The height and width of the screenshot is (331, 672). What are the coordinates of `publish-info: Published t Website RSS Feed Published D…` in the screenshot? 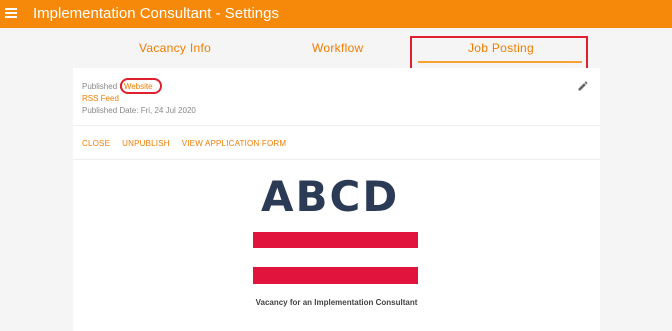 It's located at (139, 97).